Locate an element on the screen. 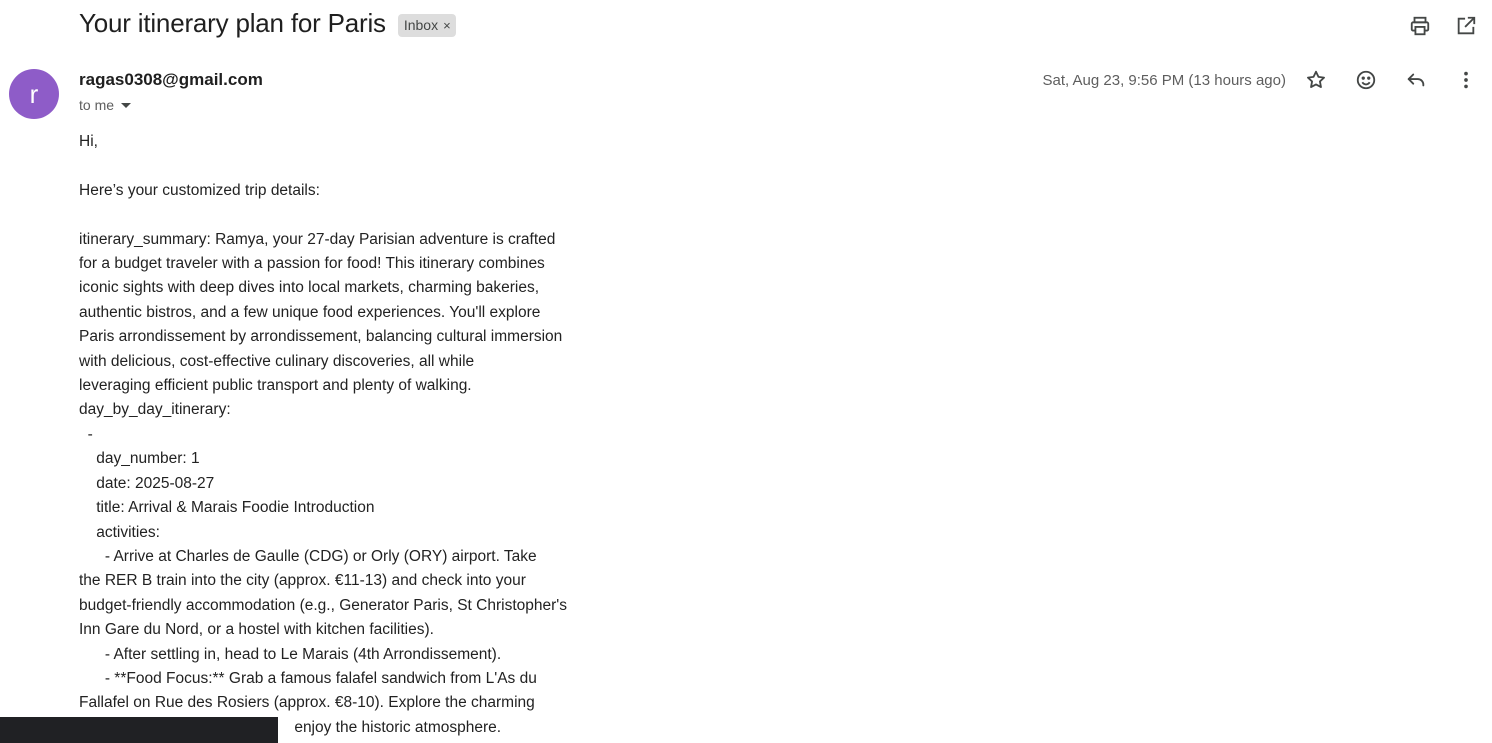 The height and width of the screenshot is (743, 1492). body-line: - is located at coordinates (86, 434).